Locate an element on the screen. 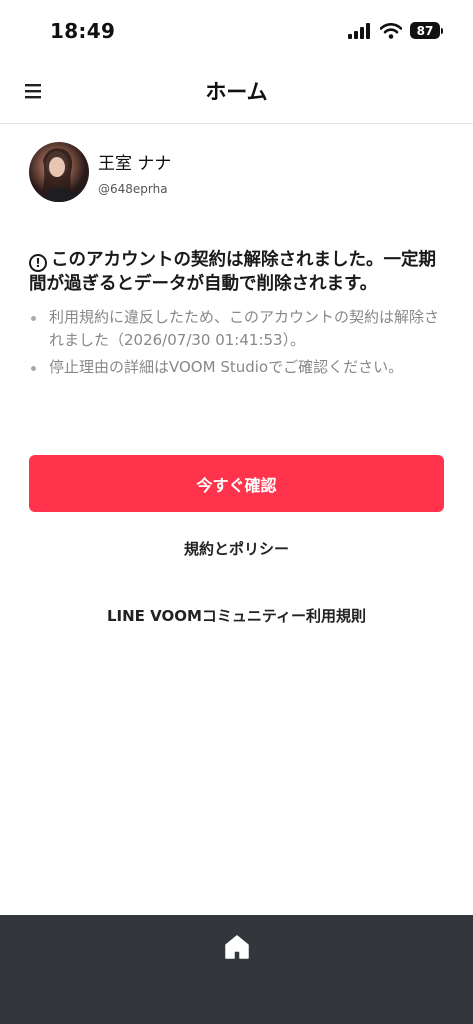  status-icons: 87 is located at coordinates (395, 30).